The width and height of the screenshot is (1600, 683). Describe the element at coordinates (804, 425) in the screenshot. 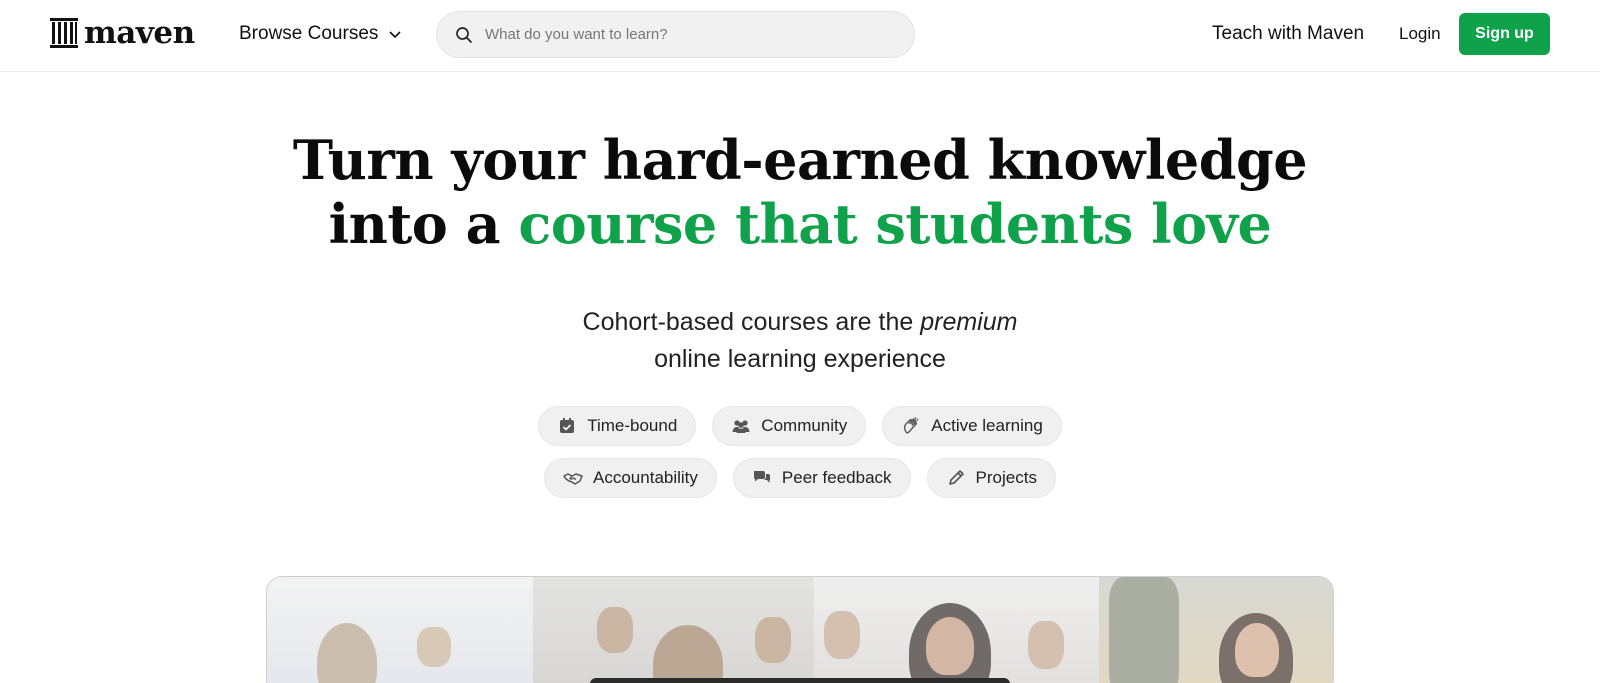

I see `feature-chip-label: Community` at that location.